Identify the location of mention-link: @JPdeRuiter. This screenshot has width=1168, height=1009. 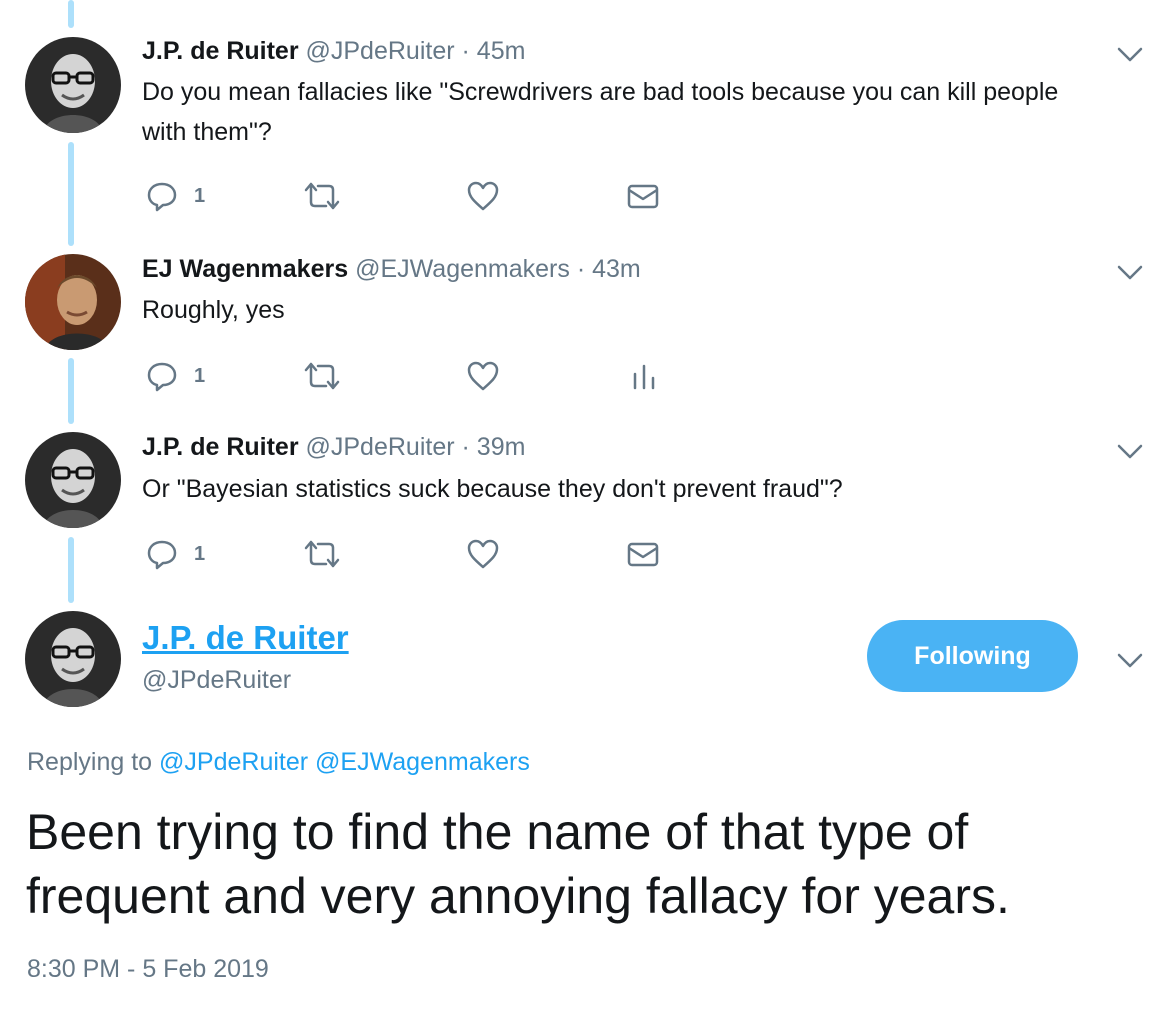
(233, 762).